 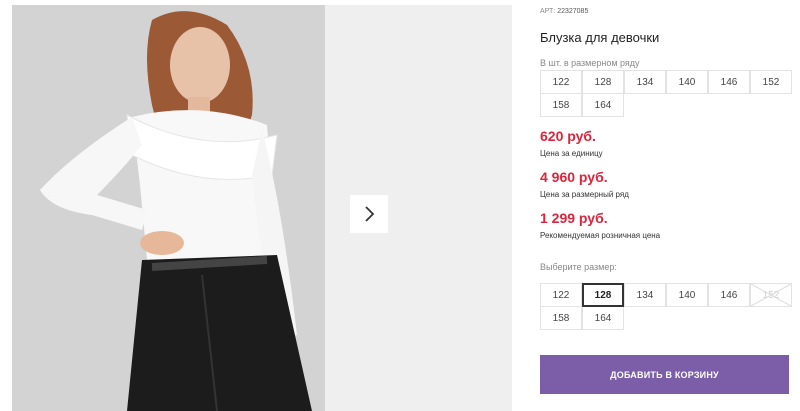 I want to click on size-option-selected: 128, so click(x=603, y=295).